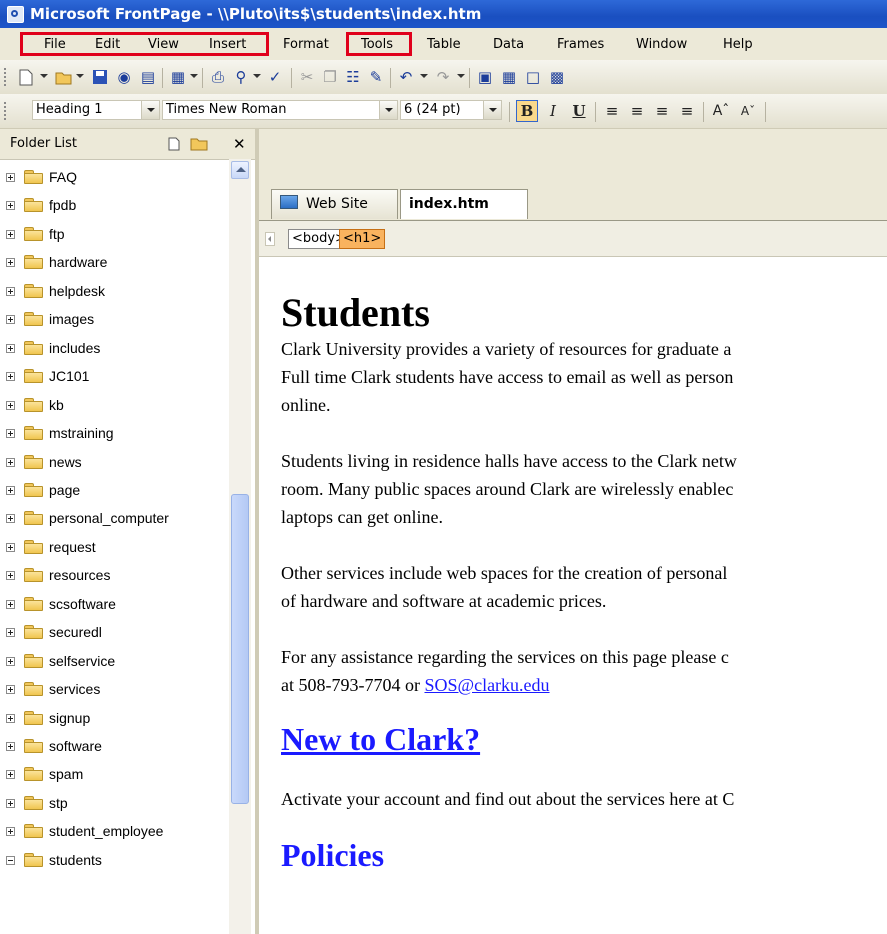  Describe the element at coordinates (116, 433) in the screenshot. I see `folder-tree-item: mstraining` at that location.